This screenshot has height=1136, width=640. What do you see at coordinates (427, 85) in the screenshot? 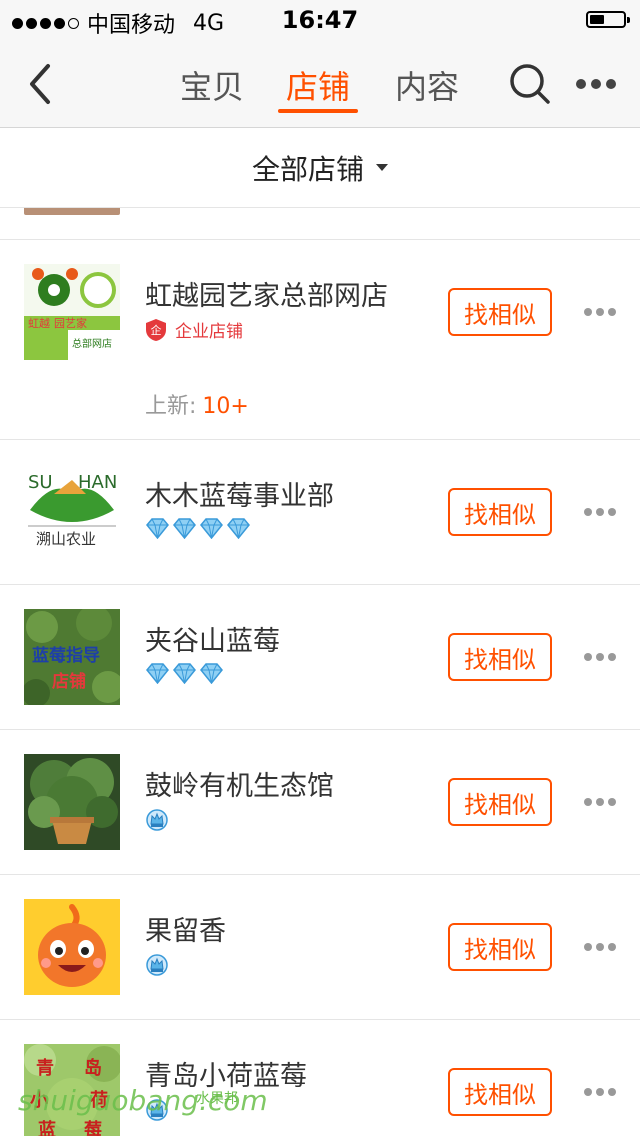
I see `tab-content: 内容` at bounding box center [427, 85].